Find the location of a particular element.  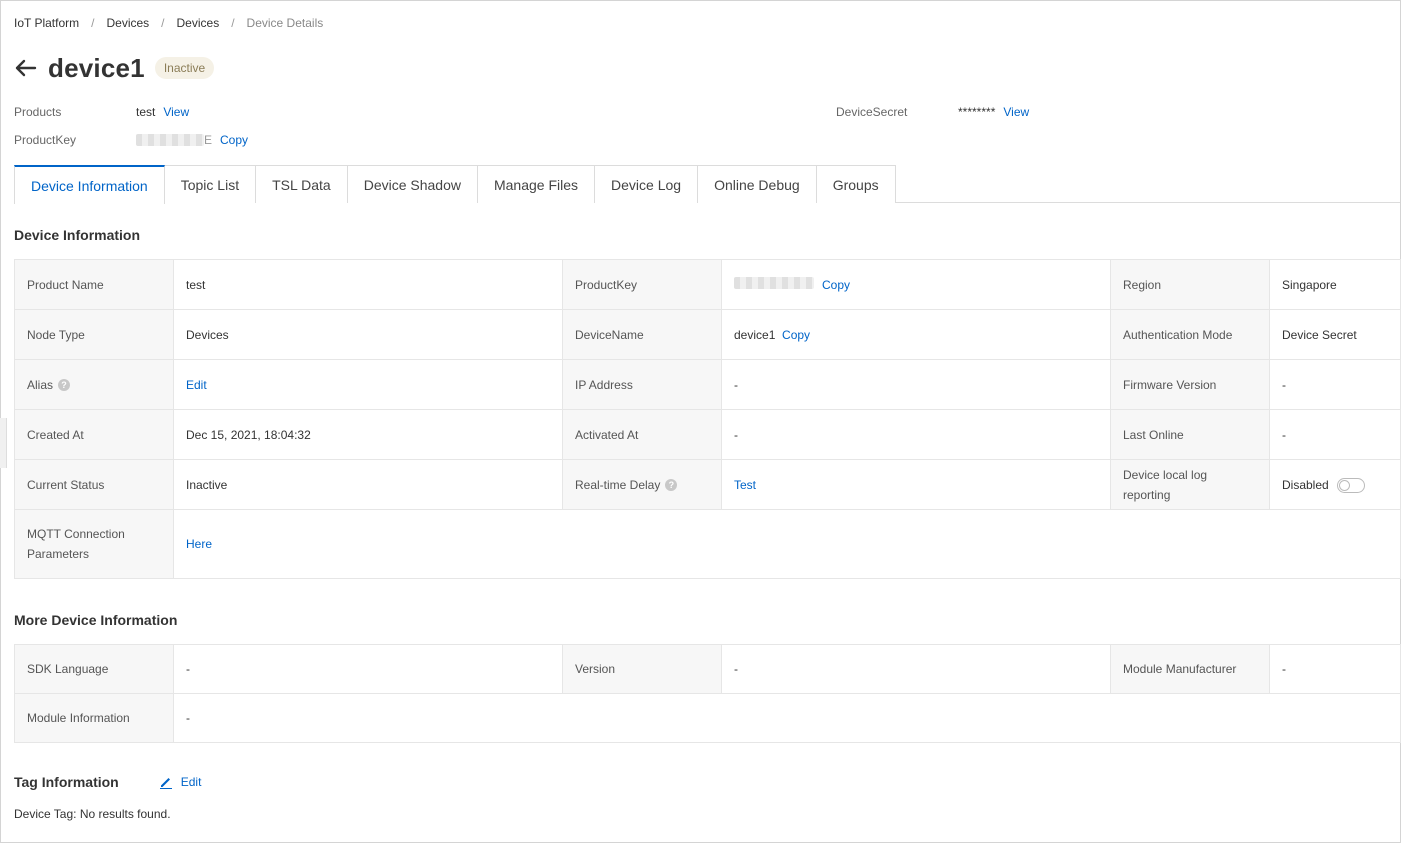

local-log-value: Disabled is located at coordinates (1305, 484).